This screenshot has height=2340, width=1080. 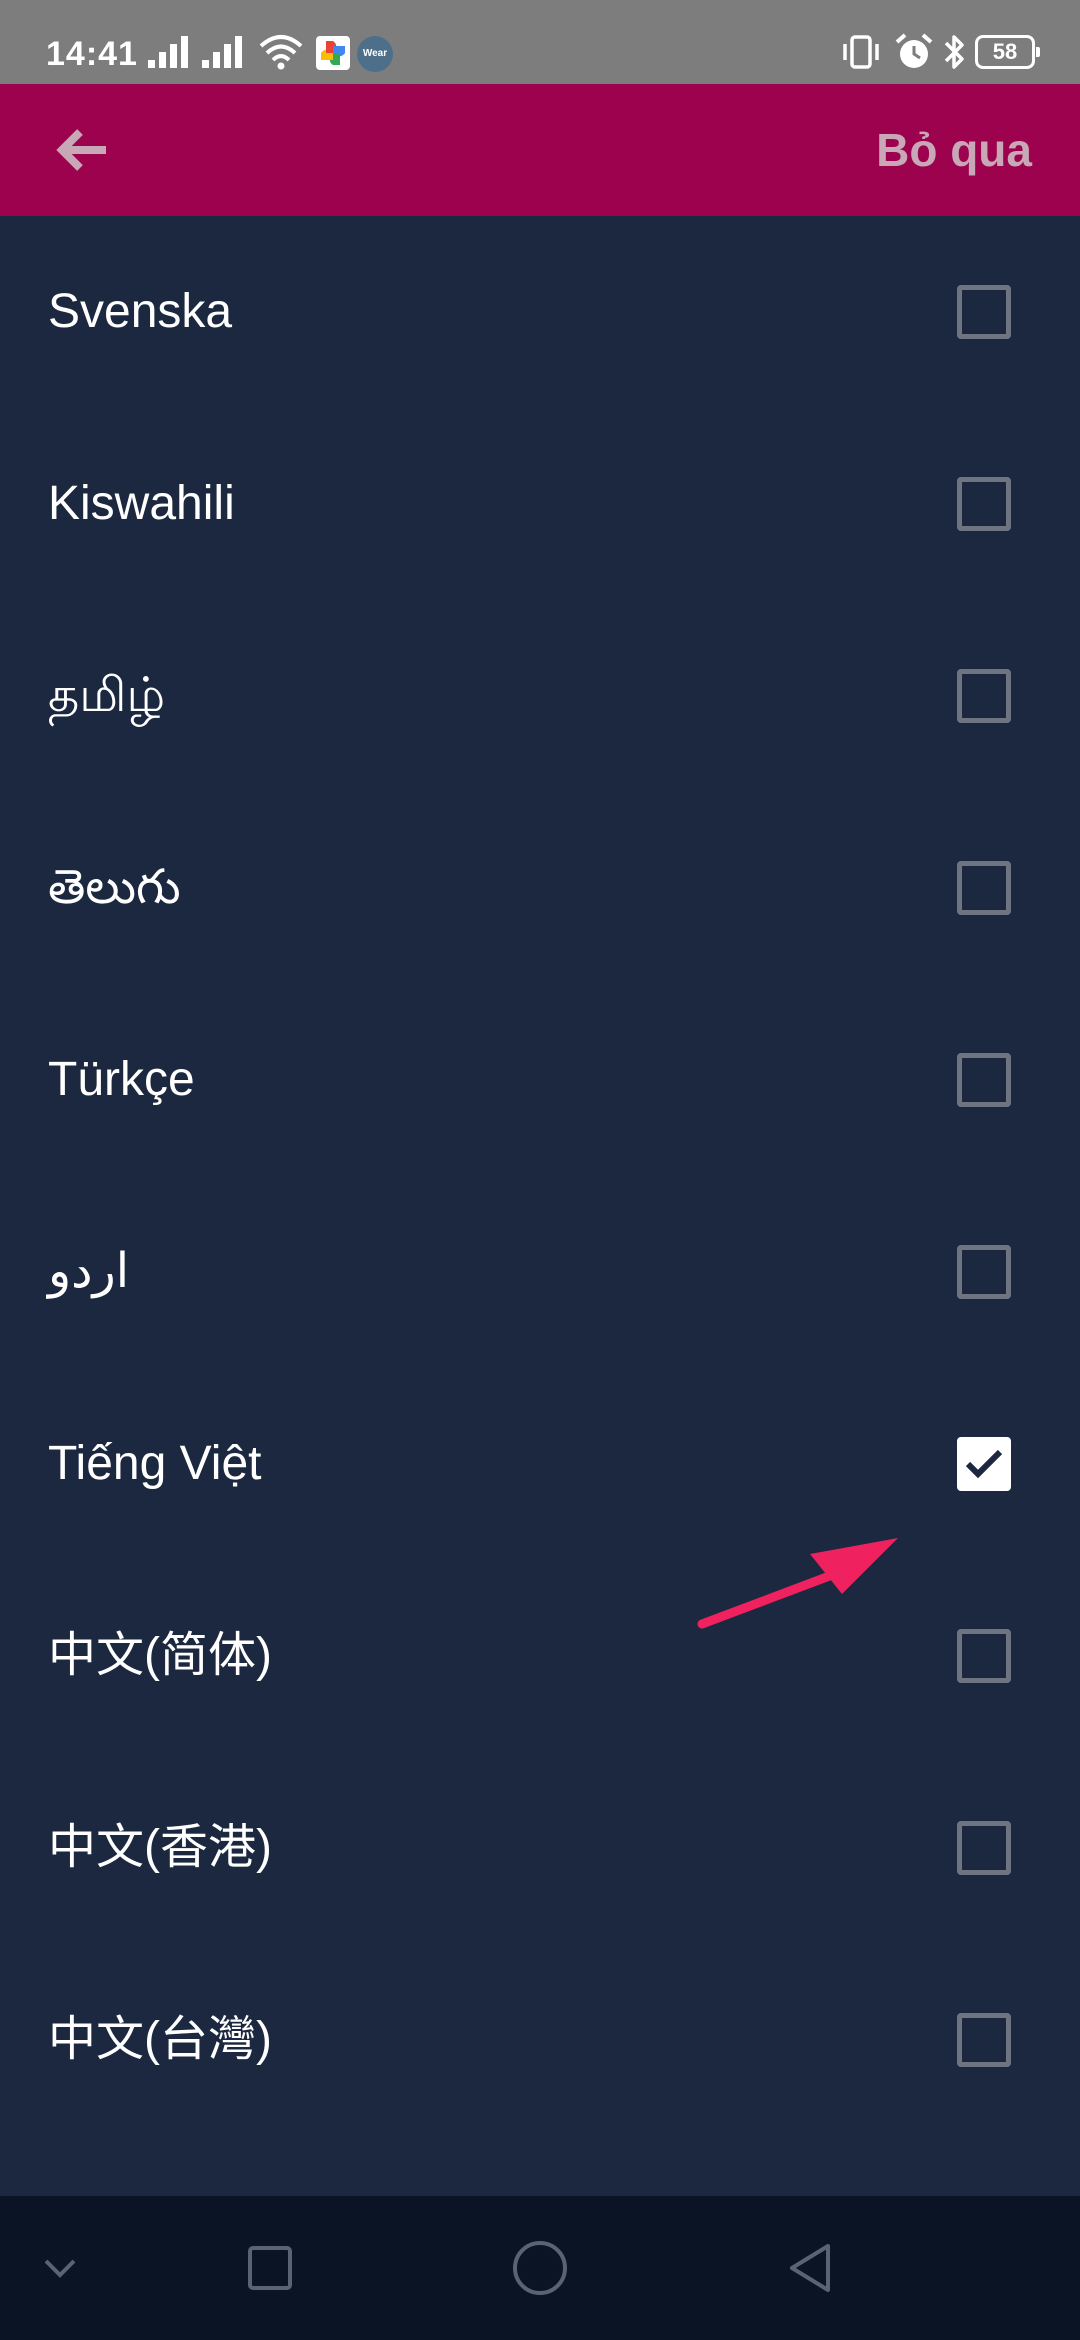 What do you see at coordinates (92, 54) in the screenshot?
I see `status-time: 14:41` at bounding box center [92, 54].